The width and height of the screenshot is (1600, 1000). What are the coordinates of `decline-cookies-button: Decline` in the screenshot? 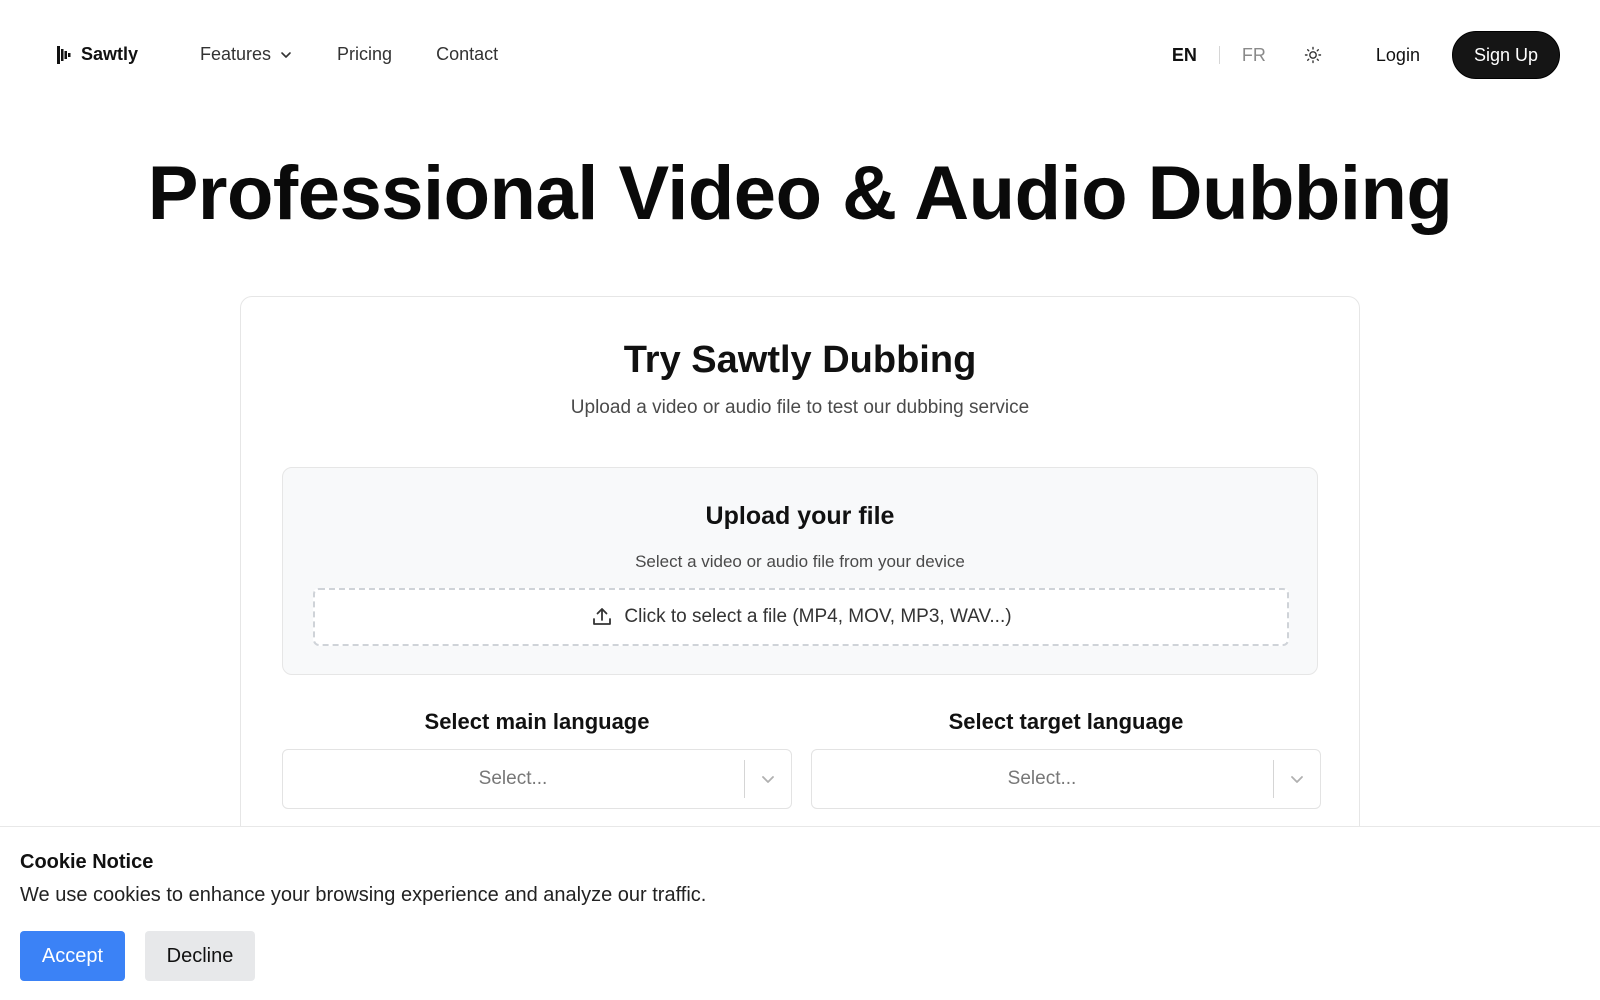 It's located at (200, 956).